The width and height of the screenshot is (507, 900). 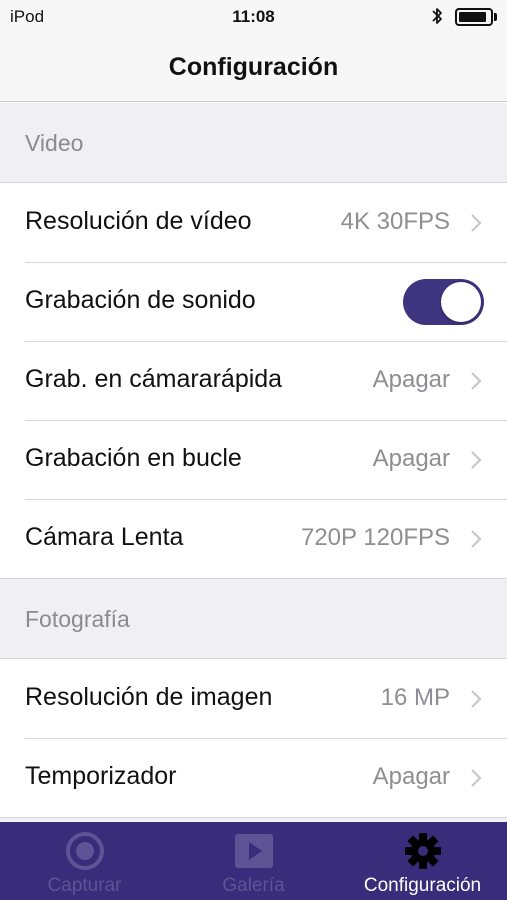 What do you see at coordinates (140, 300) in the screenshot?
I see `row-label: Grabación de sonido` at bounding box center [140, 300].